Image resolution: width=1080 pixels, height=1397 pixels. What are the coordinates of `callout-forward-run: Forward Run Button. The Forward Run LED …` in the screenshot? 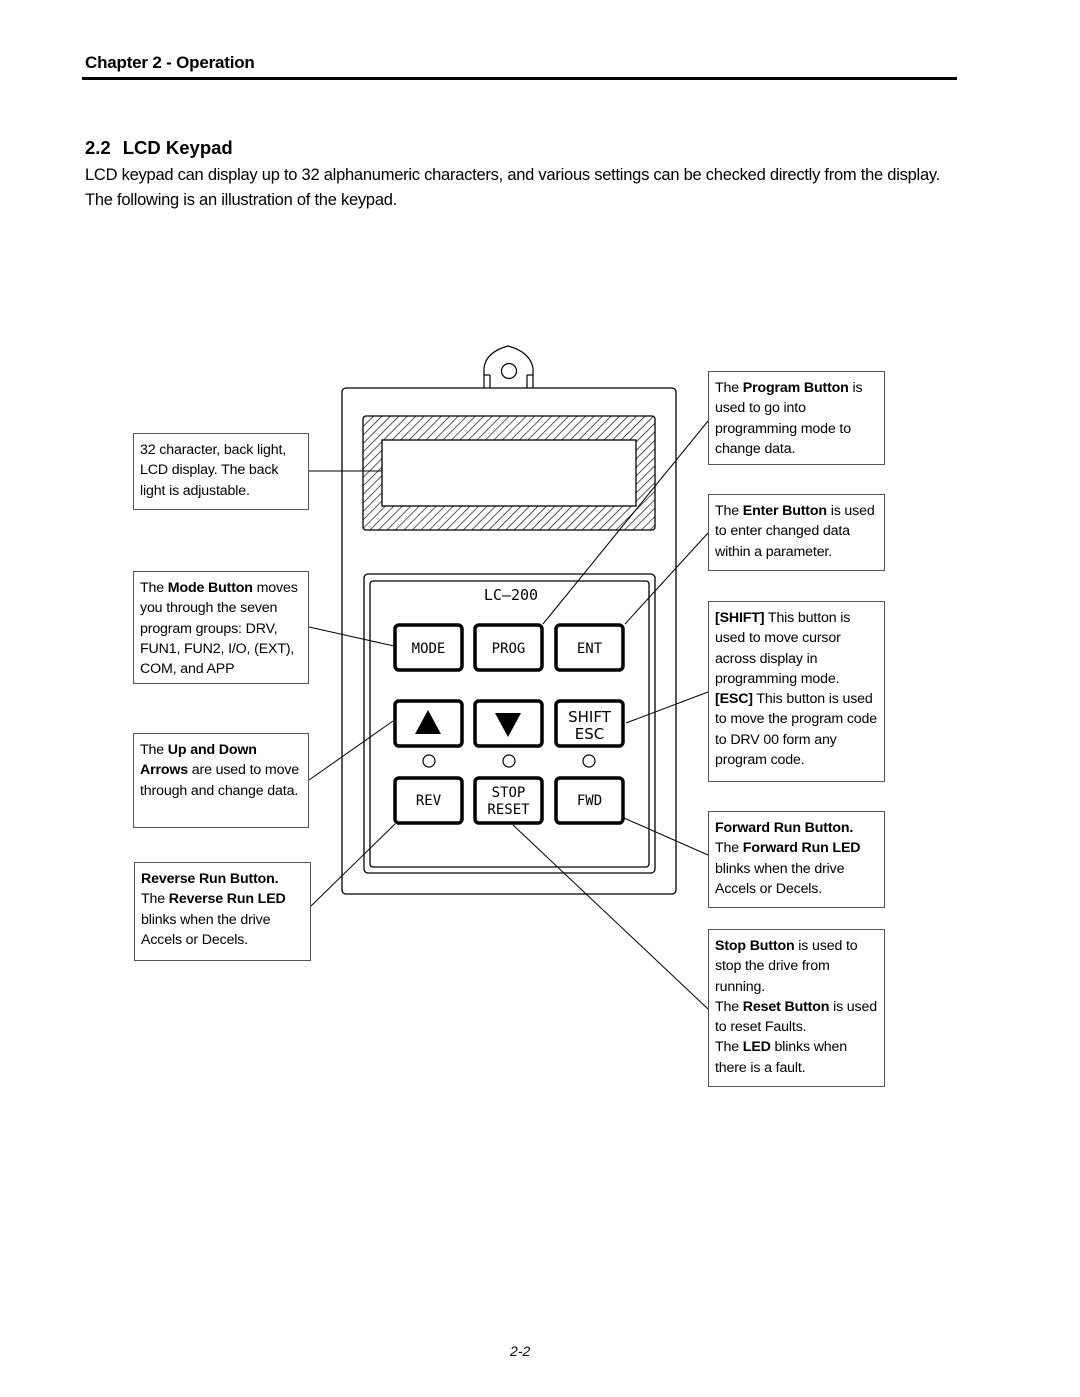 It's located at (796, 859).